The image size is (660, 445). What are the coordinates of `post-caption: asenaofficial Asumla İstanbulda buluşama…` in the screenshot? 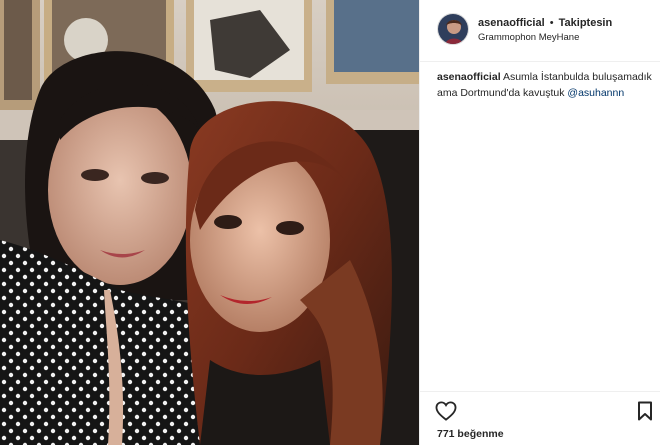 It's located at (544, 85).